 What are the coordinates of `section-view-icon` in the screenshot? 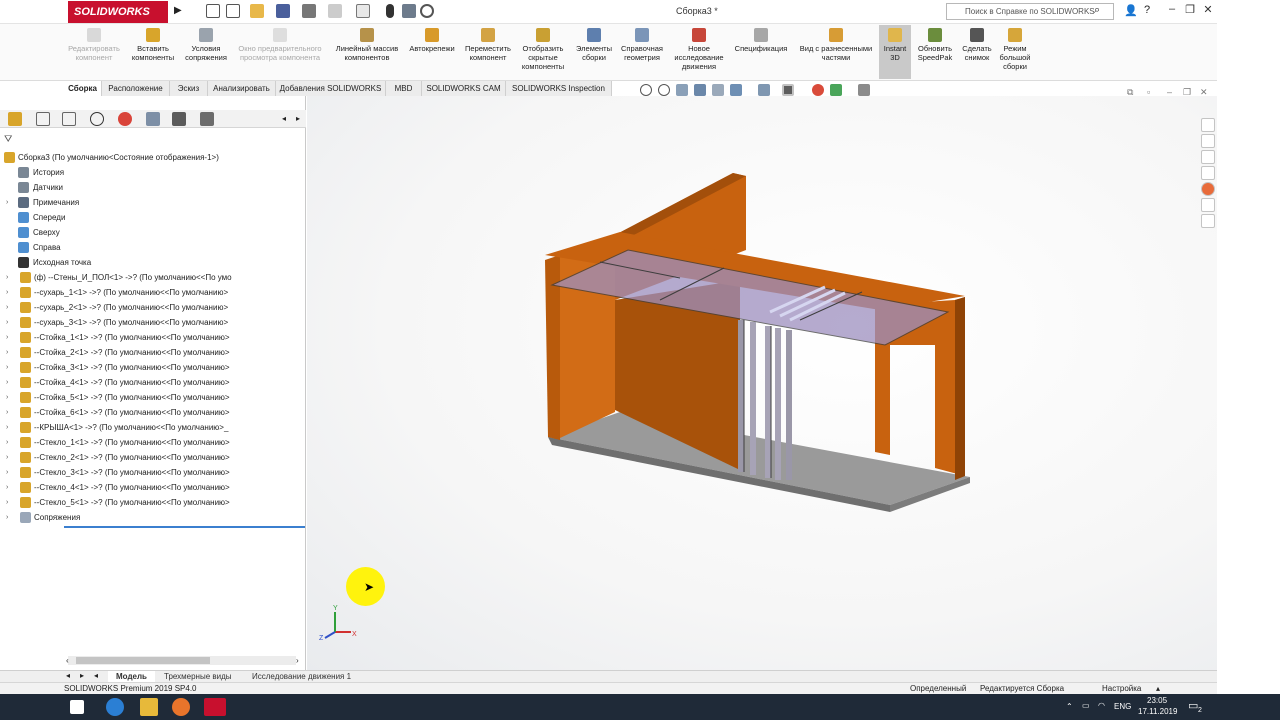 It's located at (700, 90).